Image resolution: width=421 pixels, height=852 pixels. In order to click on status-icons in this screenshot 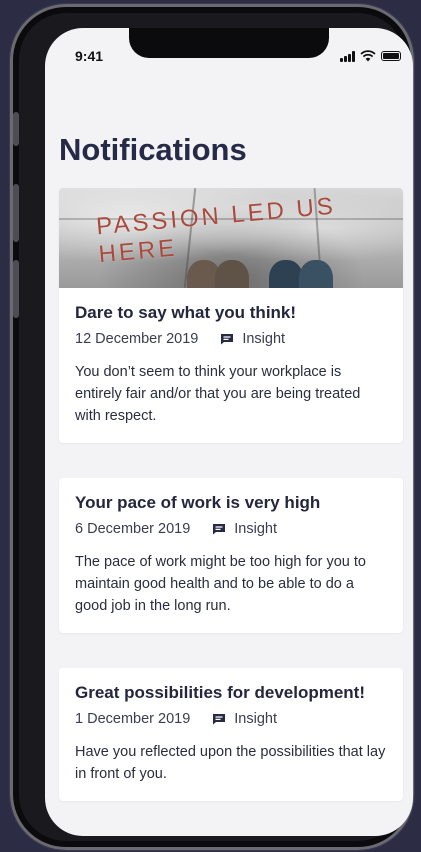, I will do `click(370, 56)`.